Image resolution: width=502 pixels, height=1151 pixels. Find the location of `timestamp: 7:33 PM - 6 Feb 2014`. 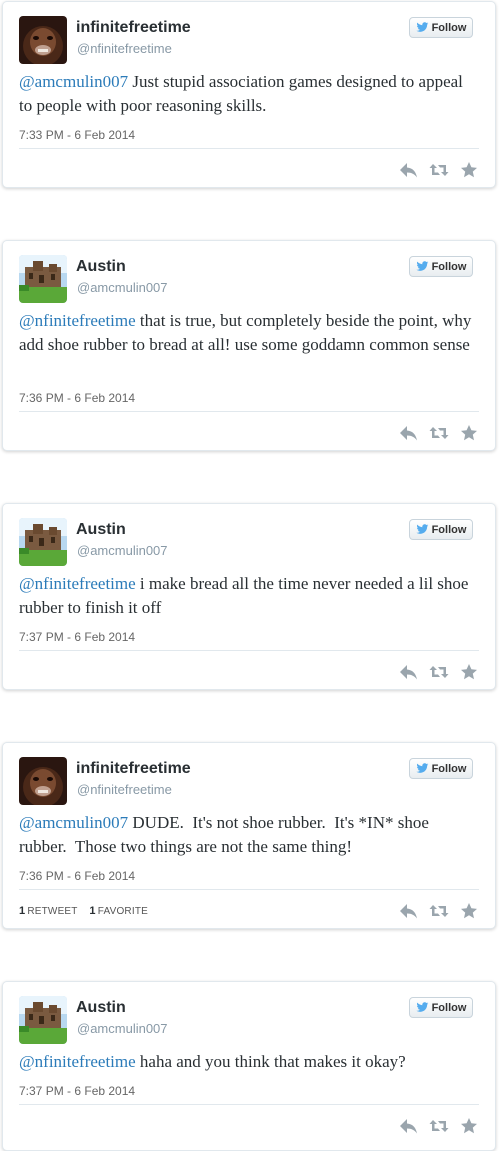

timestamp: 7:33 PM - 6 Feb 2014 is located at coordinates (77, 135).